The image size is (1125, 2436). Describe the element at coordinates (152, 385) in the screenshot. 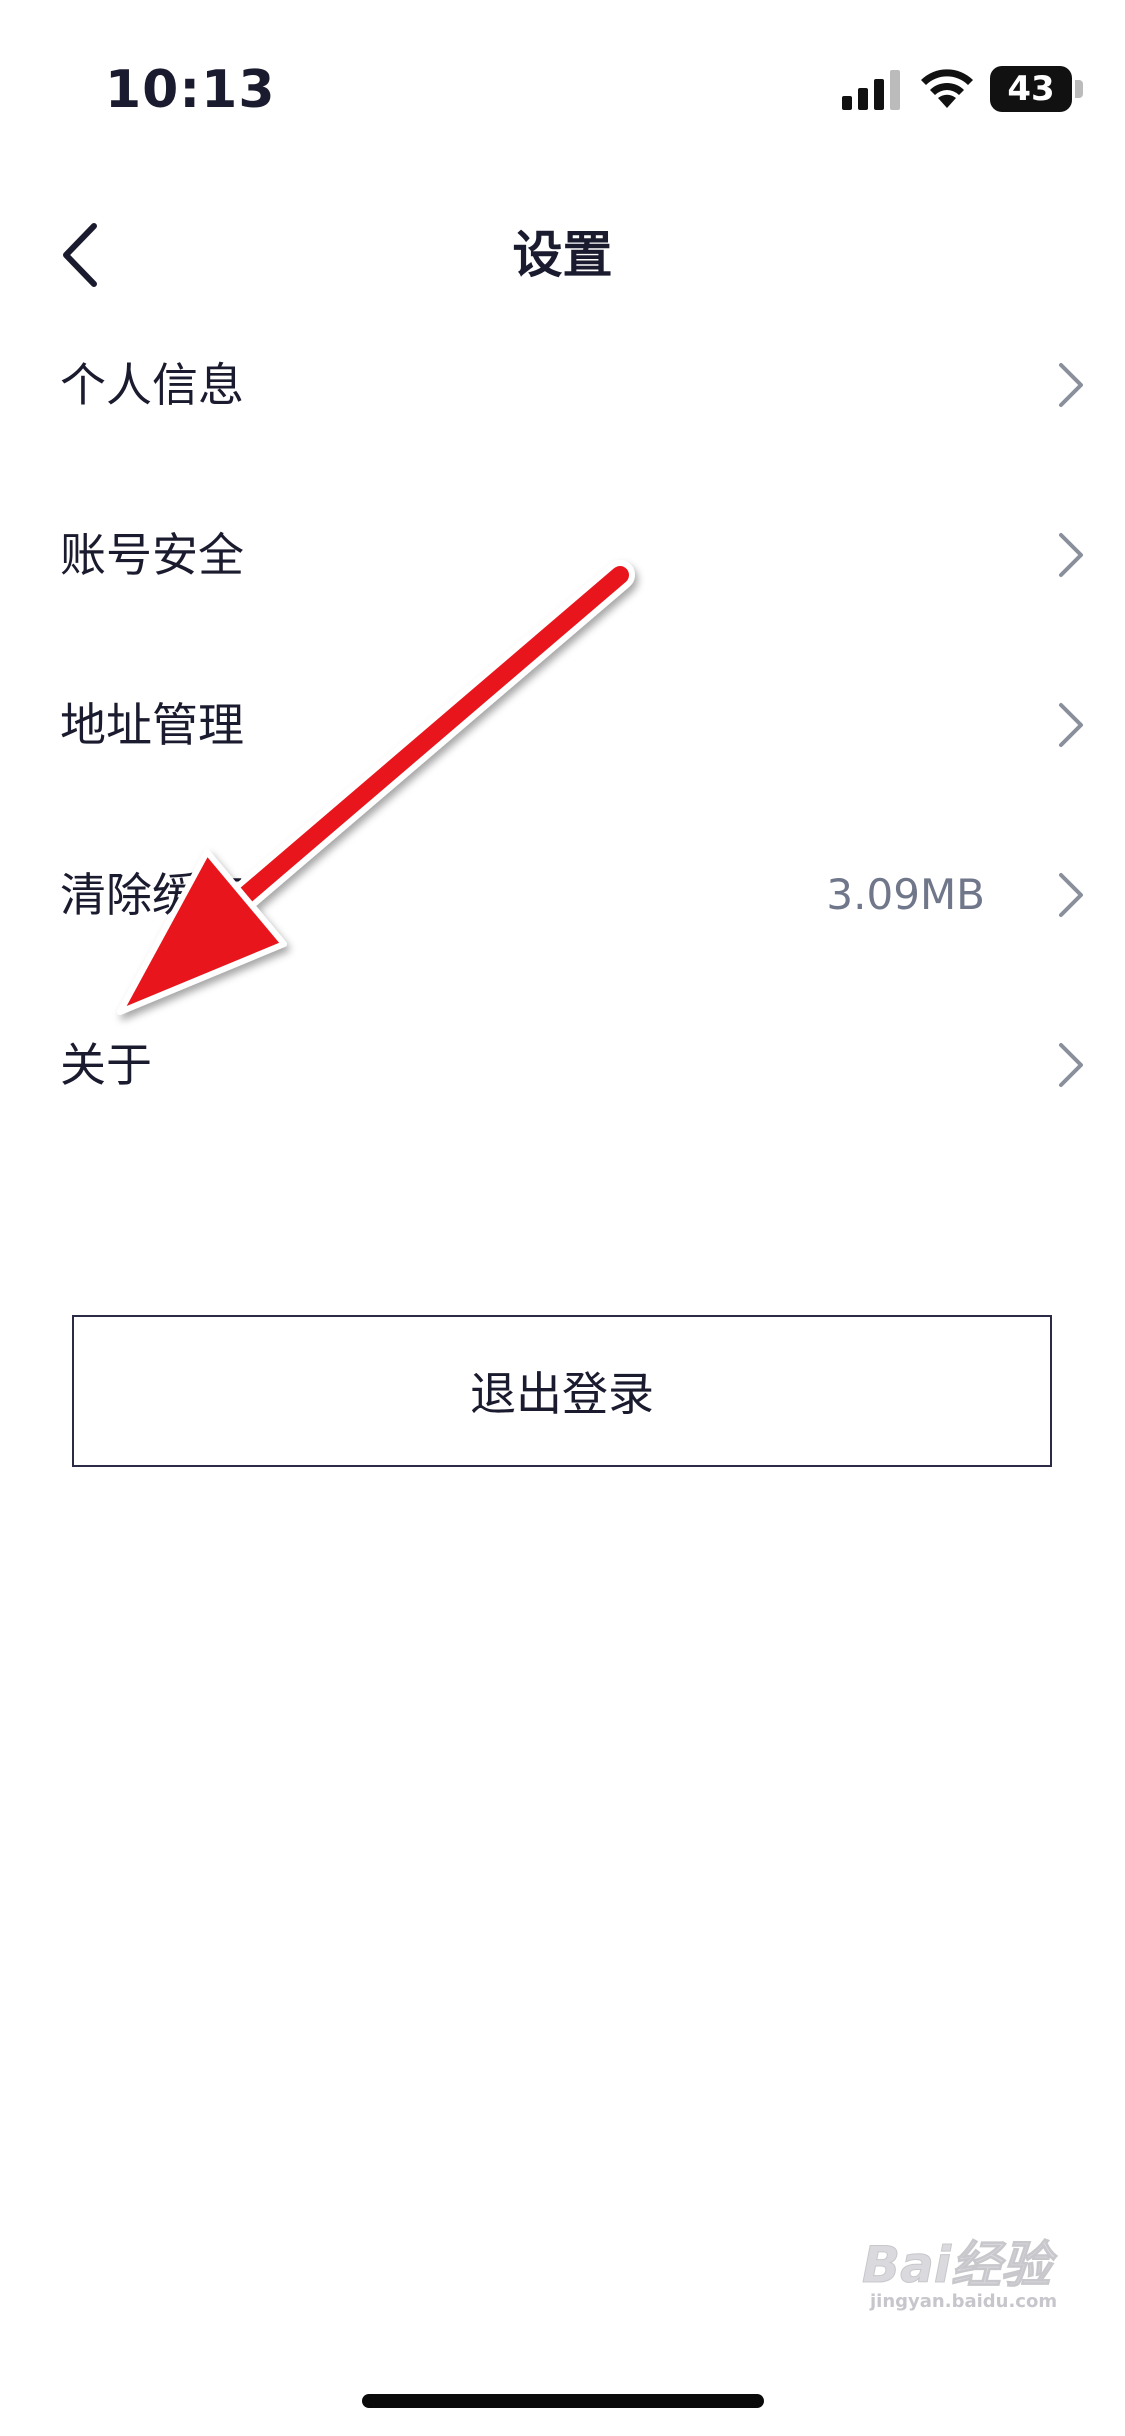

I see `settings-item-label: 个人信息` at that location.